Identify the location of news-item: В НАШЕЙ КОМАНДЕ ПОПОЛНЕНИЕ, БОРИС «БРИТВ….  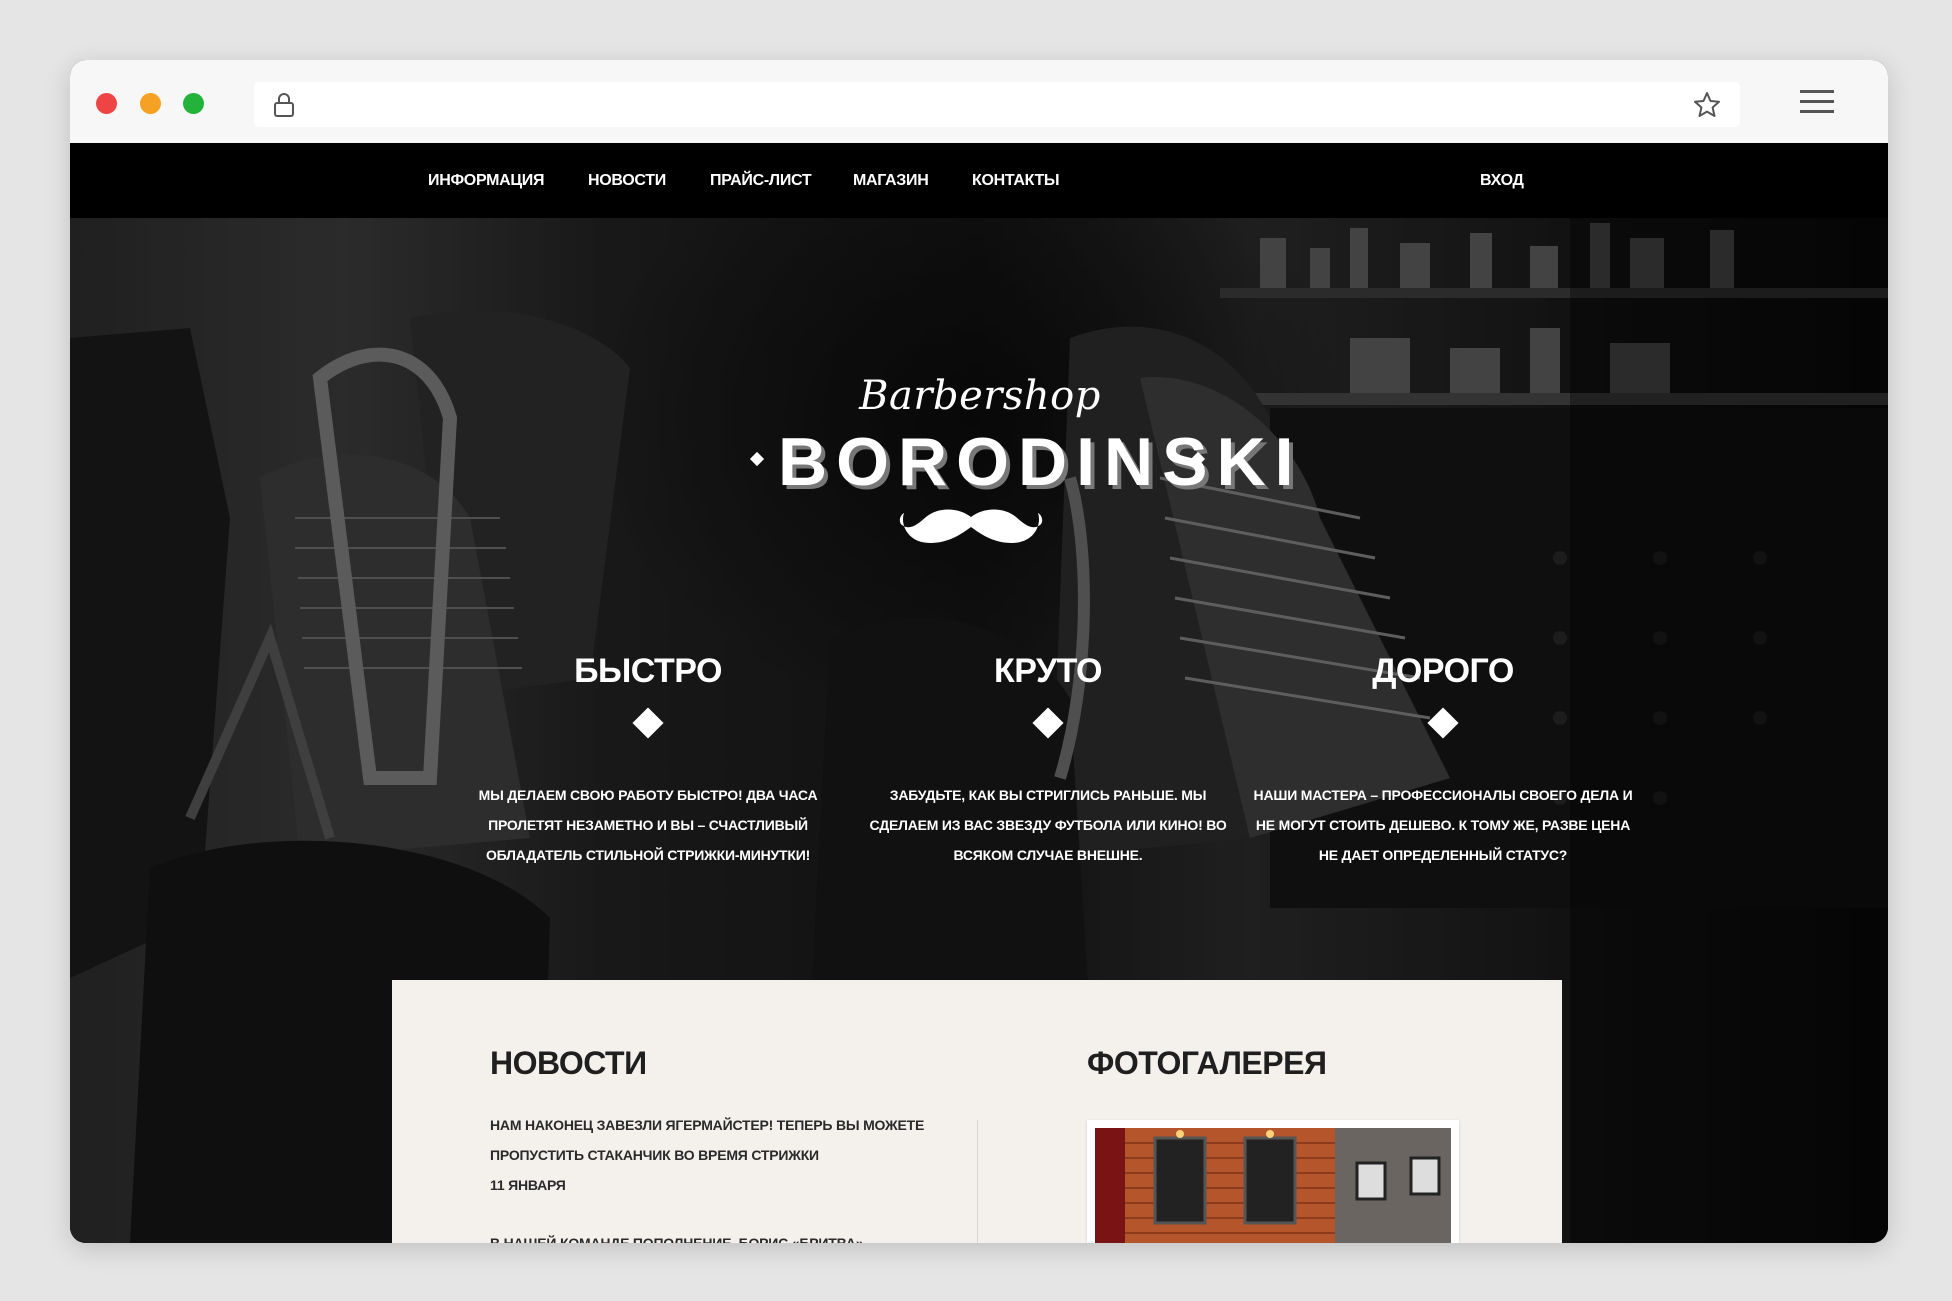
(710, 1235).